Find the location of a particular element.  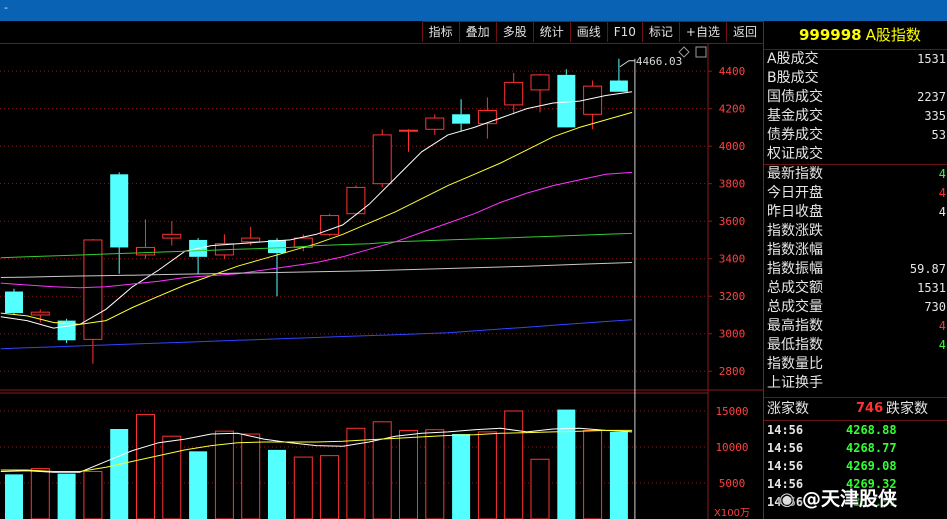

quote-row: 今日开盘 4 is located at coordinates (855, 193).